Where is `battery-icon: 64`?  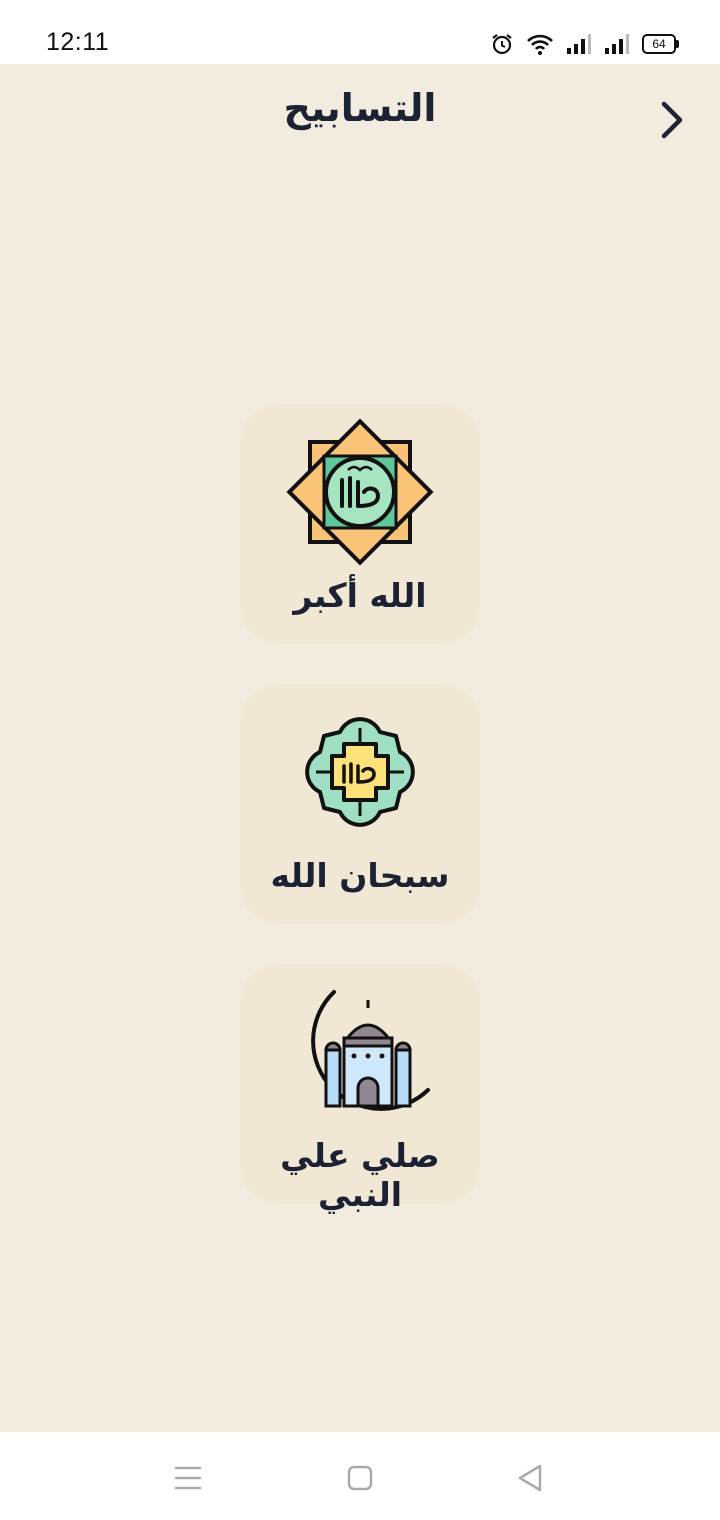
battery-icon: 64 is located at coordinates (660, 44).